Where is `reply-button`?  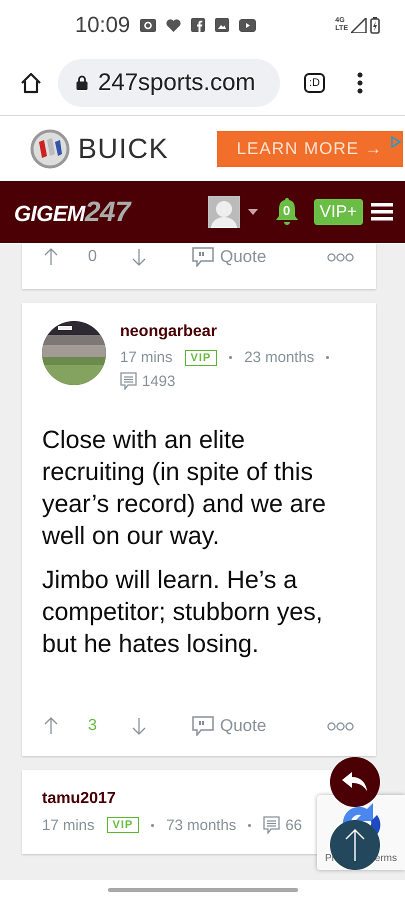
reply-button is located at coordinates (355, 782).